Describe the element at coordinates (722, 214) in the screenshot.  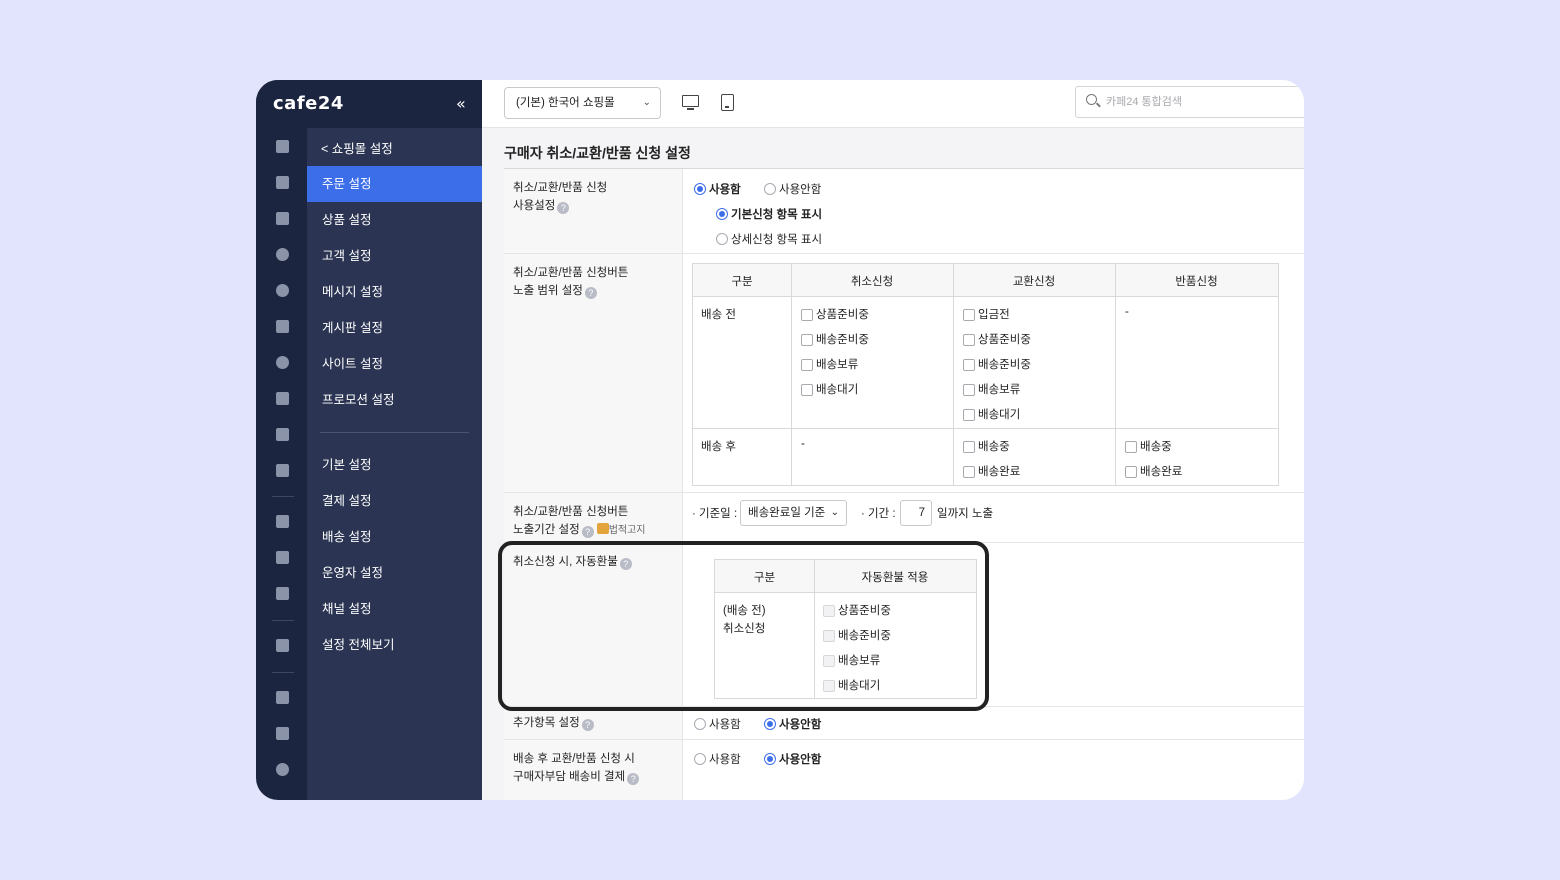
I see `basic-display-radio` at that location.